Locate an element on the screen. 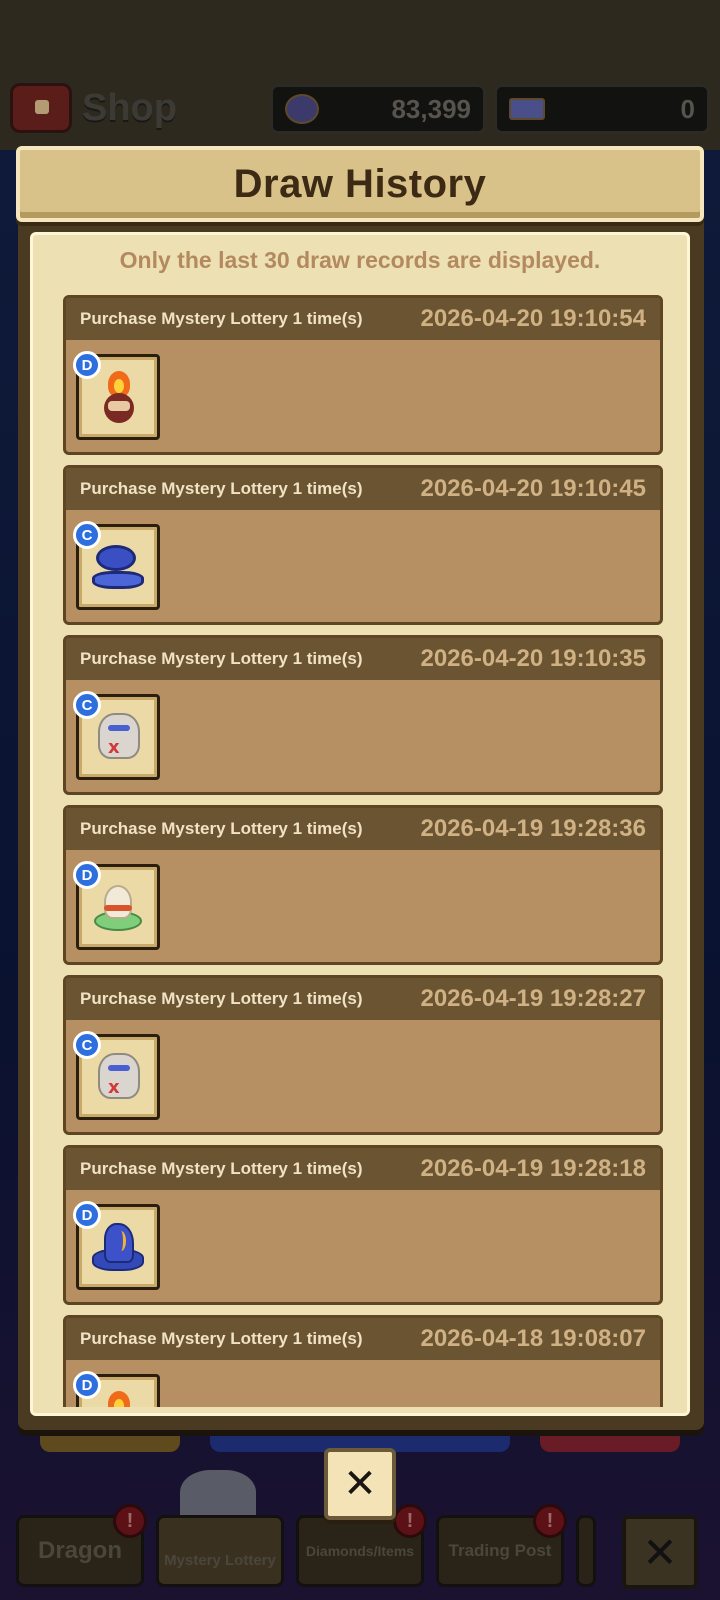 This screenshot has height=1600, width=720. shop-close-button: ✕ is located at coordinates (660, 1552).